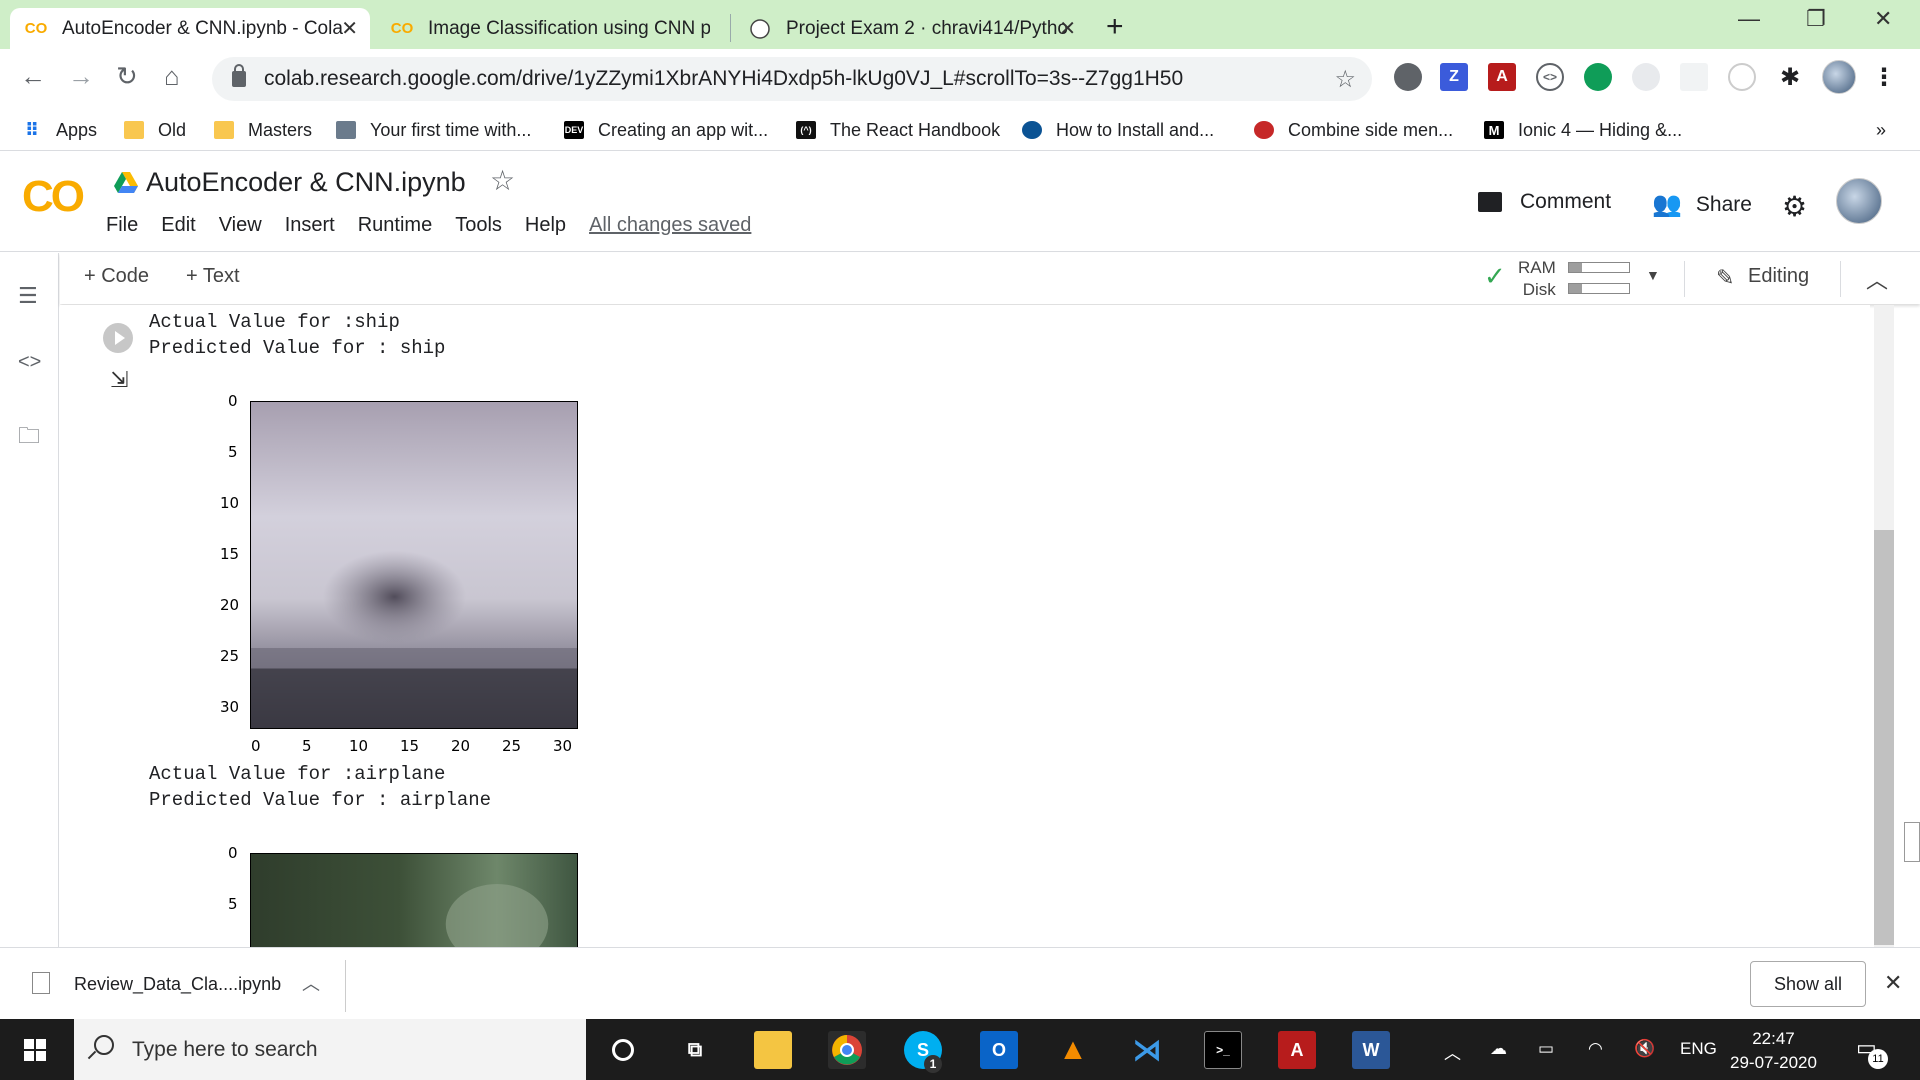 The image size is (1920, 1080). I want to click on download-file-name: Review_Data_Cla....ipynb, so click(177, 984).